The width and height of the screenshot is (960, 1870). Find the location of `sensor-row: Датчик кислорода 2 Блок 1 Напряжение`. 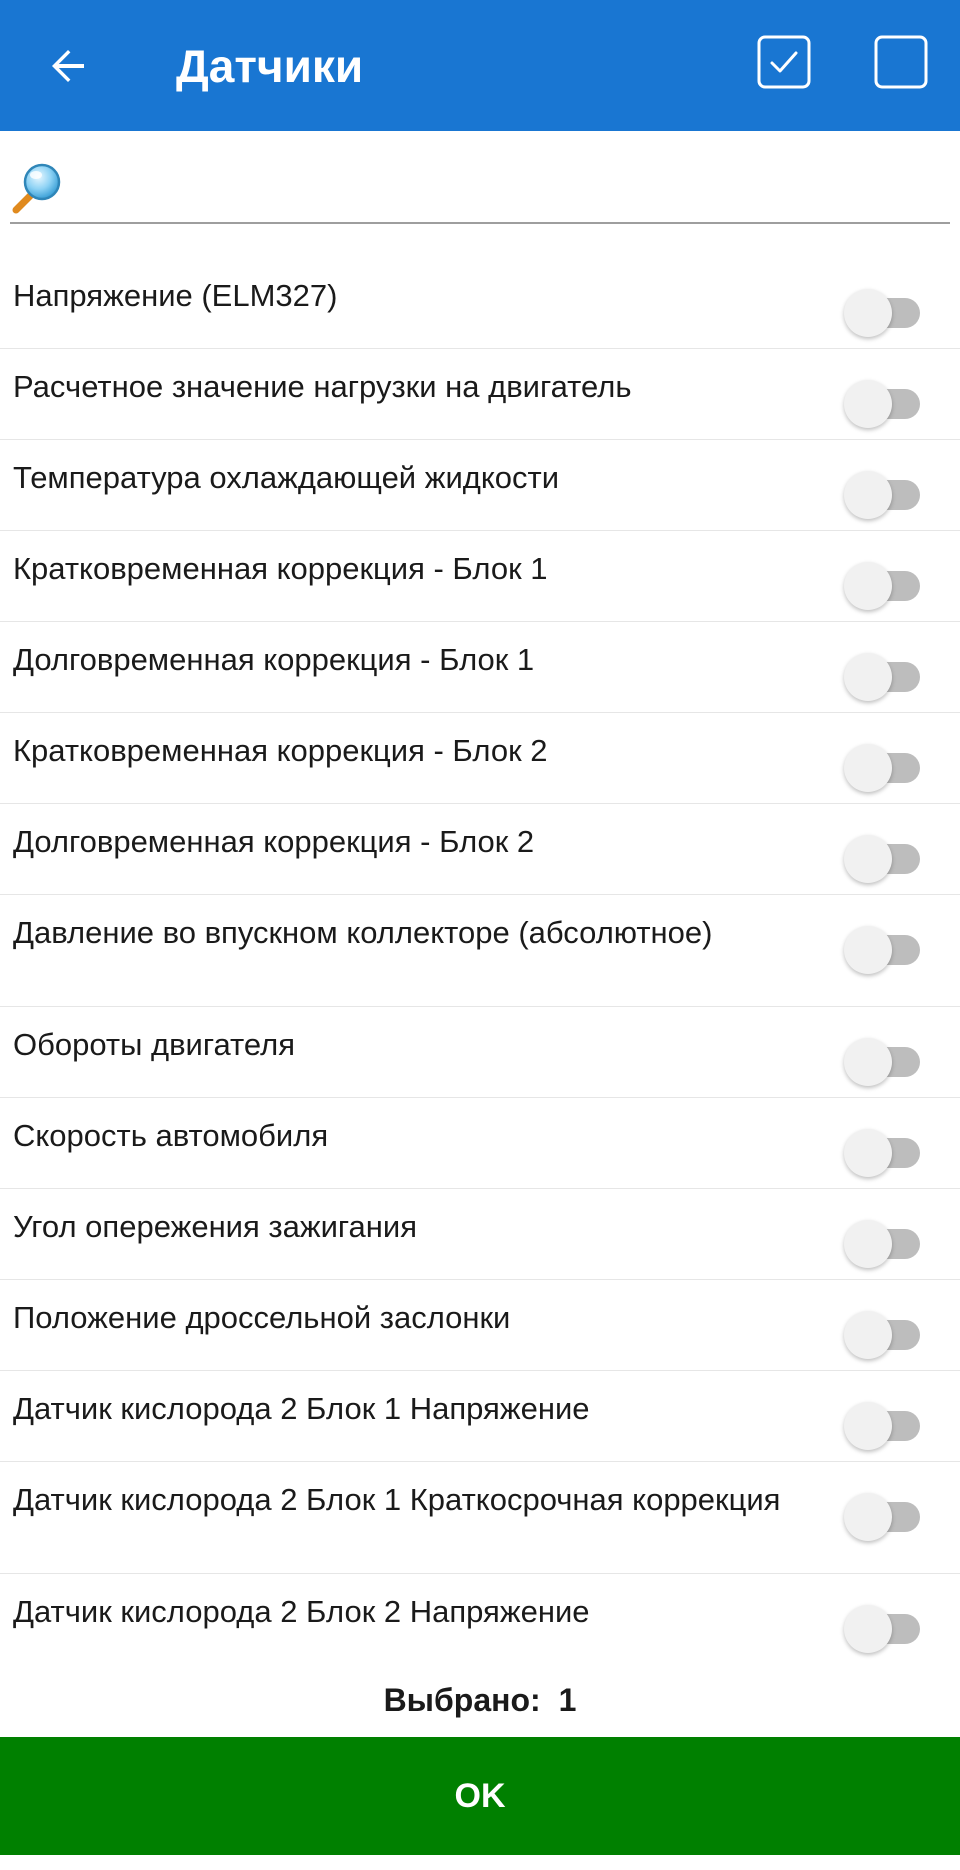

sensor-row: Датчик кислорода 2 Блок 1 Напряжение is located at coordinates (480, 1416).